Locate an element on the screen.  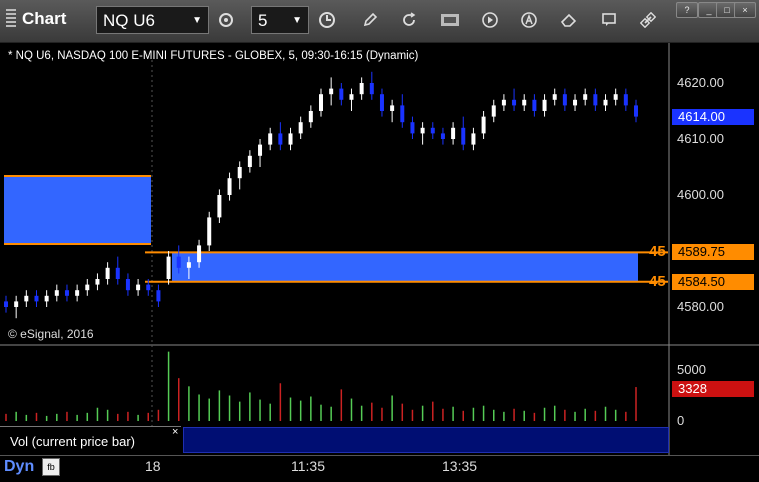
price-tick: 4620.00 is located at coordinates (700, 82).